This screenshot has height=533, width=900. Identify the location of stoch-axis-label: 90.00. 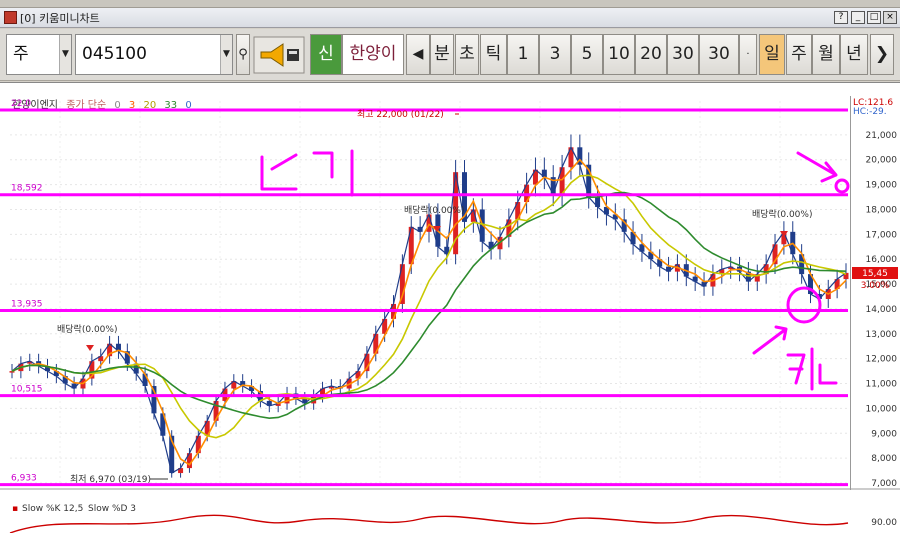
(884, 523).